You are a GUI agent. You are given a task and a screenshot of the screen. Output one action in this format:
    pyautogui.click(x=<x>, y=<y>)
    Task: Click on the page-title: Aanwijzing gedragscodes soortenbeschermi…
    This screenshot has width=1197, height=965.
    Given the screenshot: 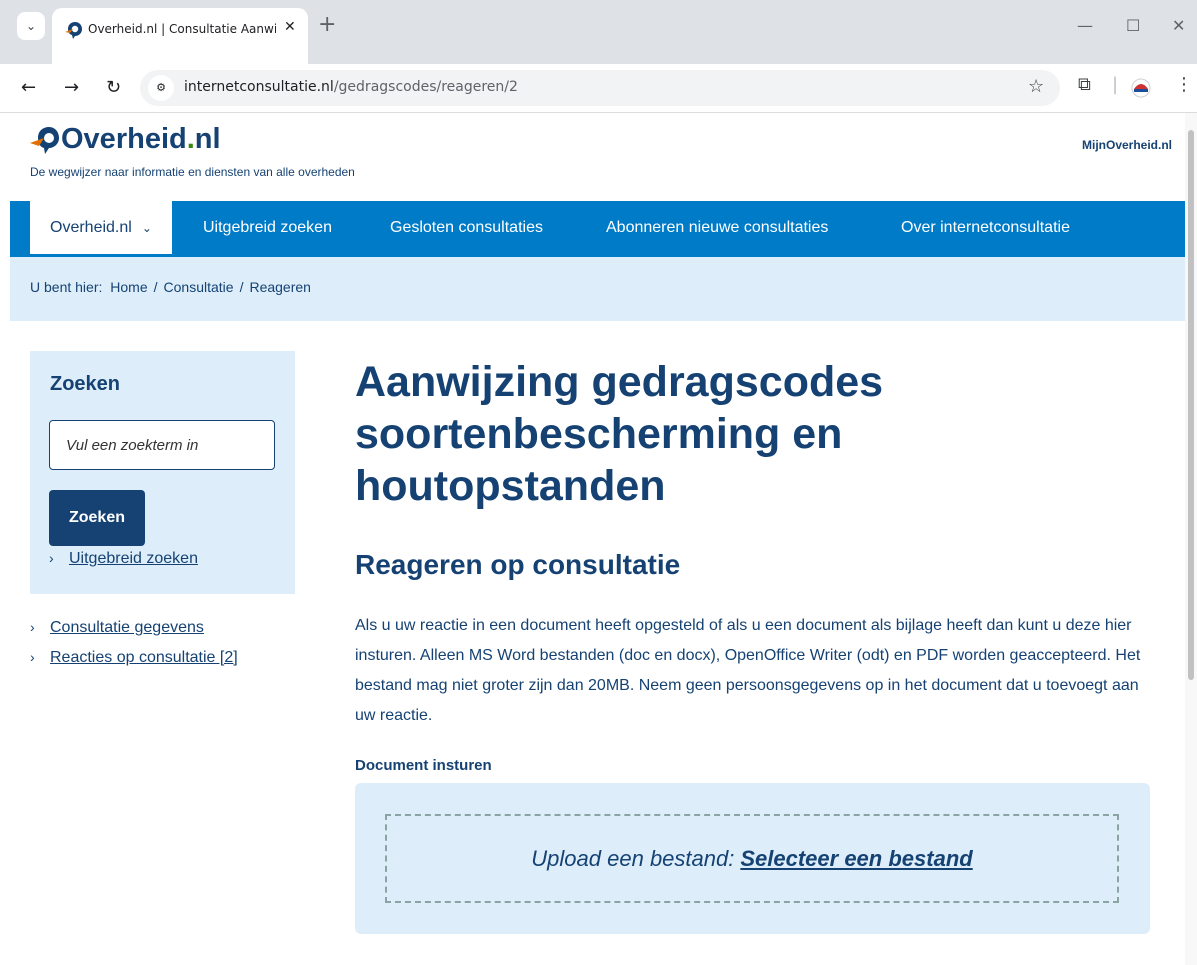 What is the action you would take?
    pyautogui.click(x=619, y=434)
    